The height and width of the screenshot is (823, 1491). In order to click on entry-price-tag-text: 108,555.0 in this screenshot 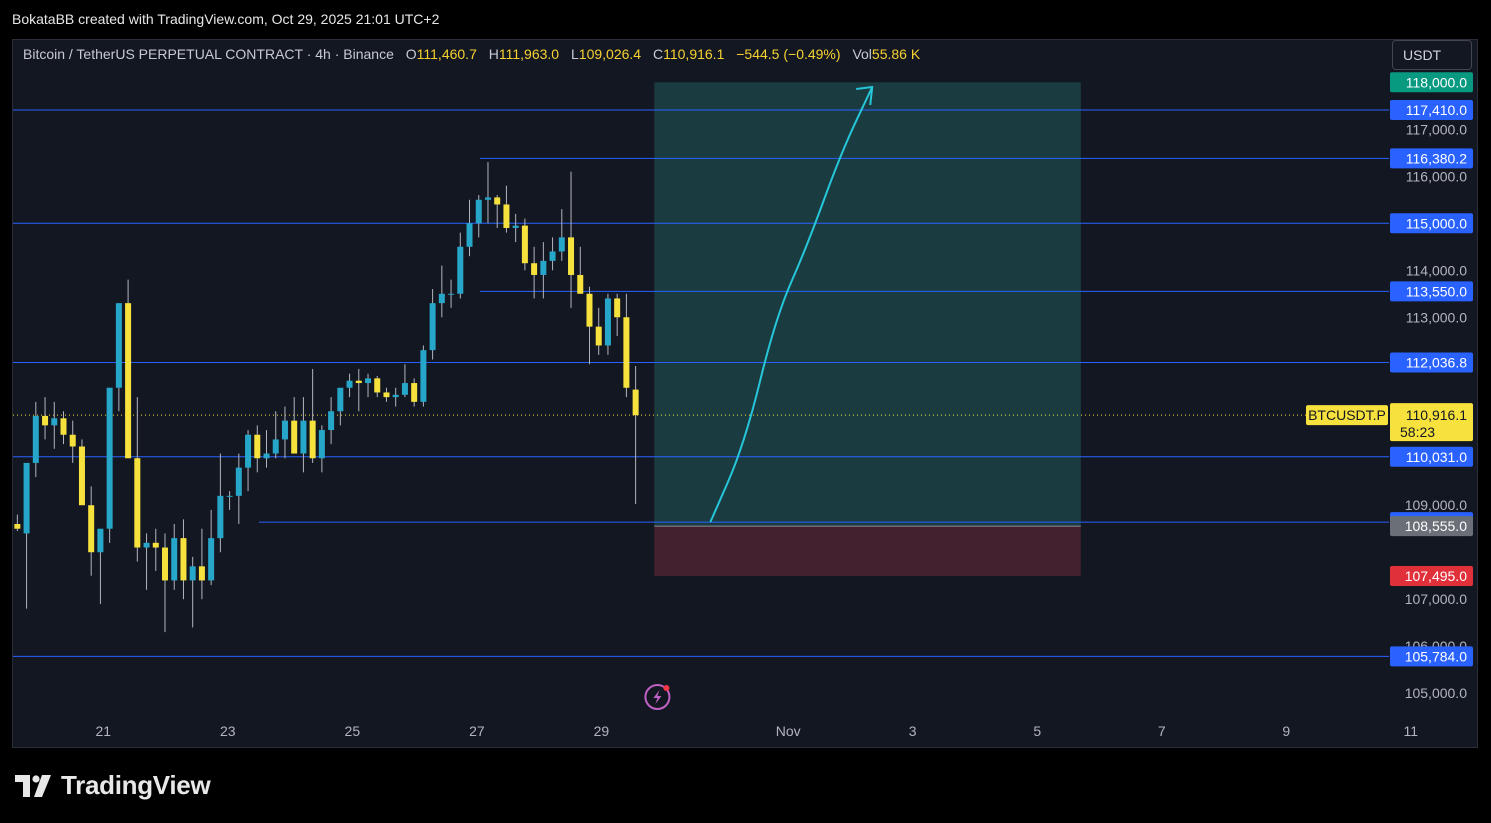, I will do `click(1436, 526)`.